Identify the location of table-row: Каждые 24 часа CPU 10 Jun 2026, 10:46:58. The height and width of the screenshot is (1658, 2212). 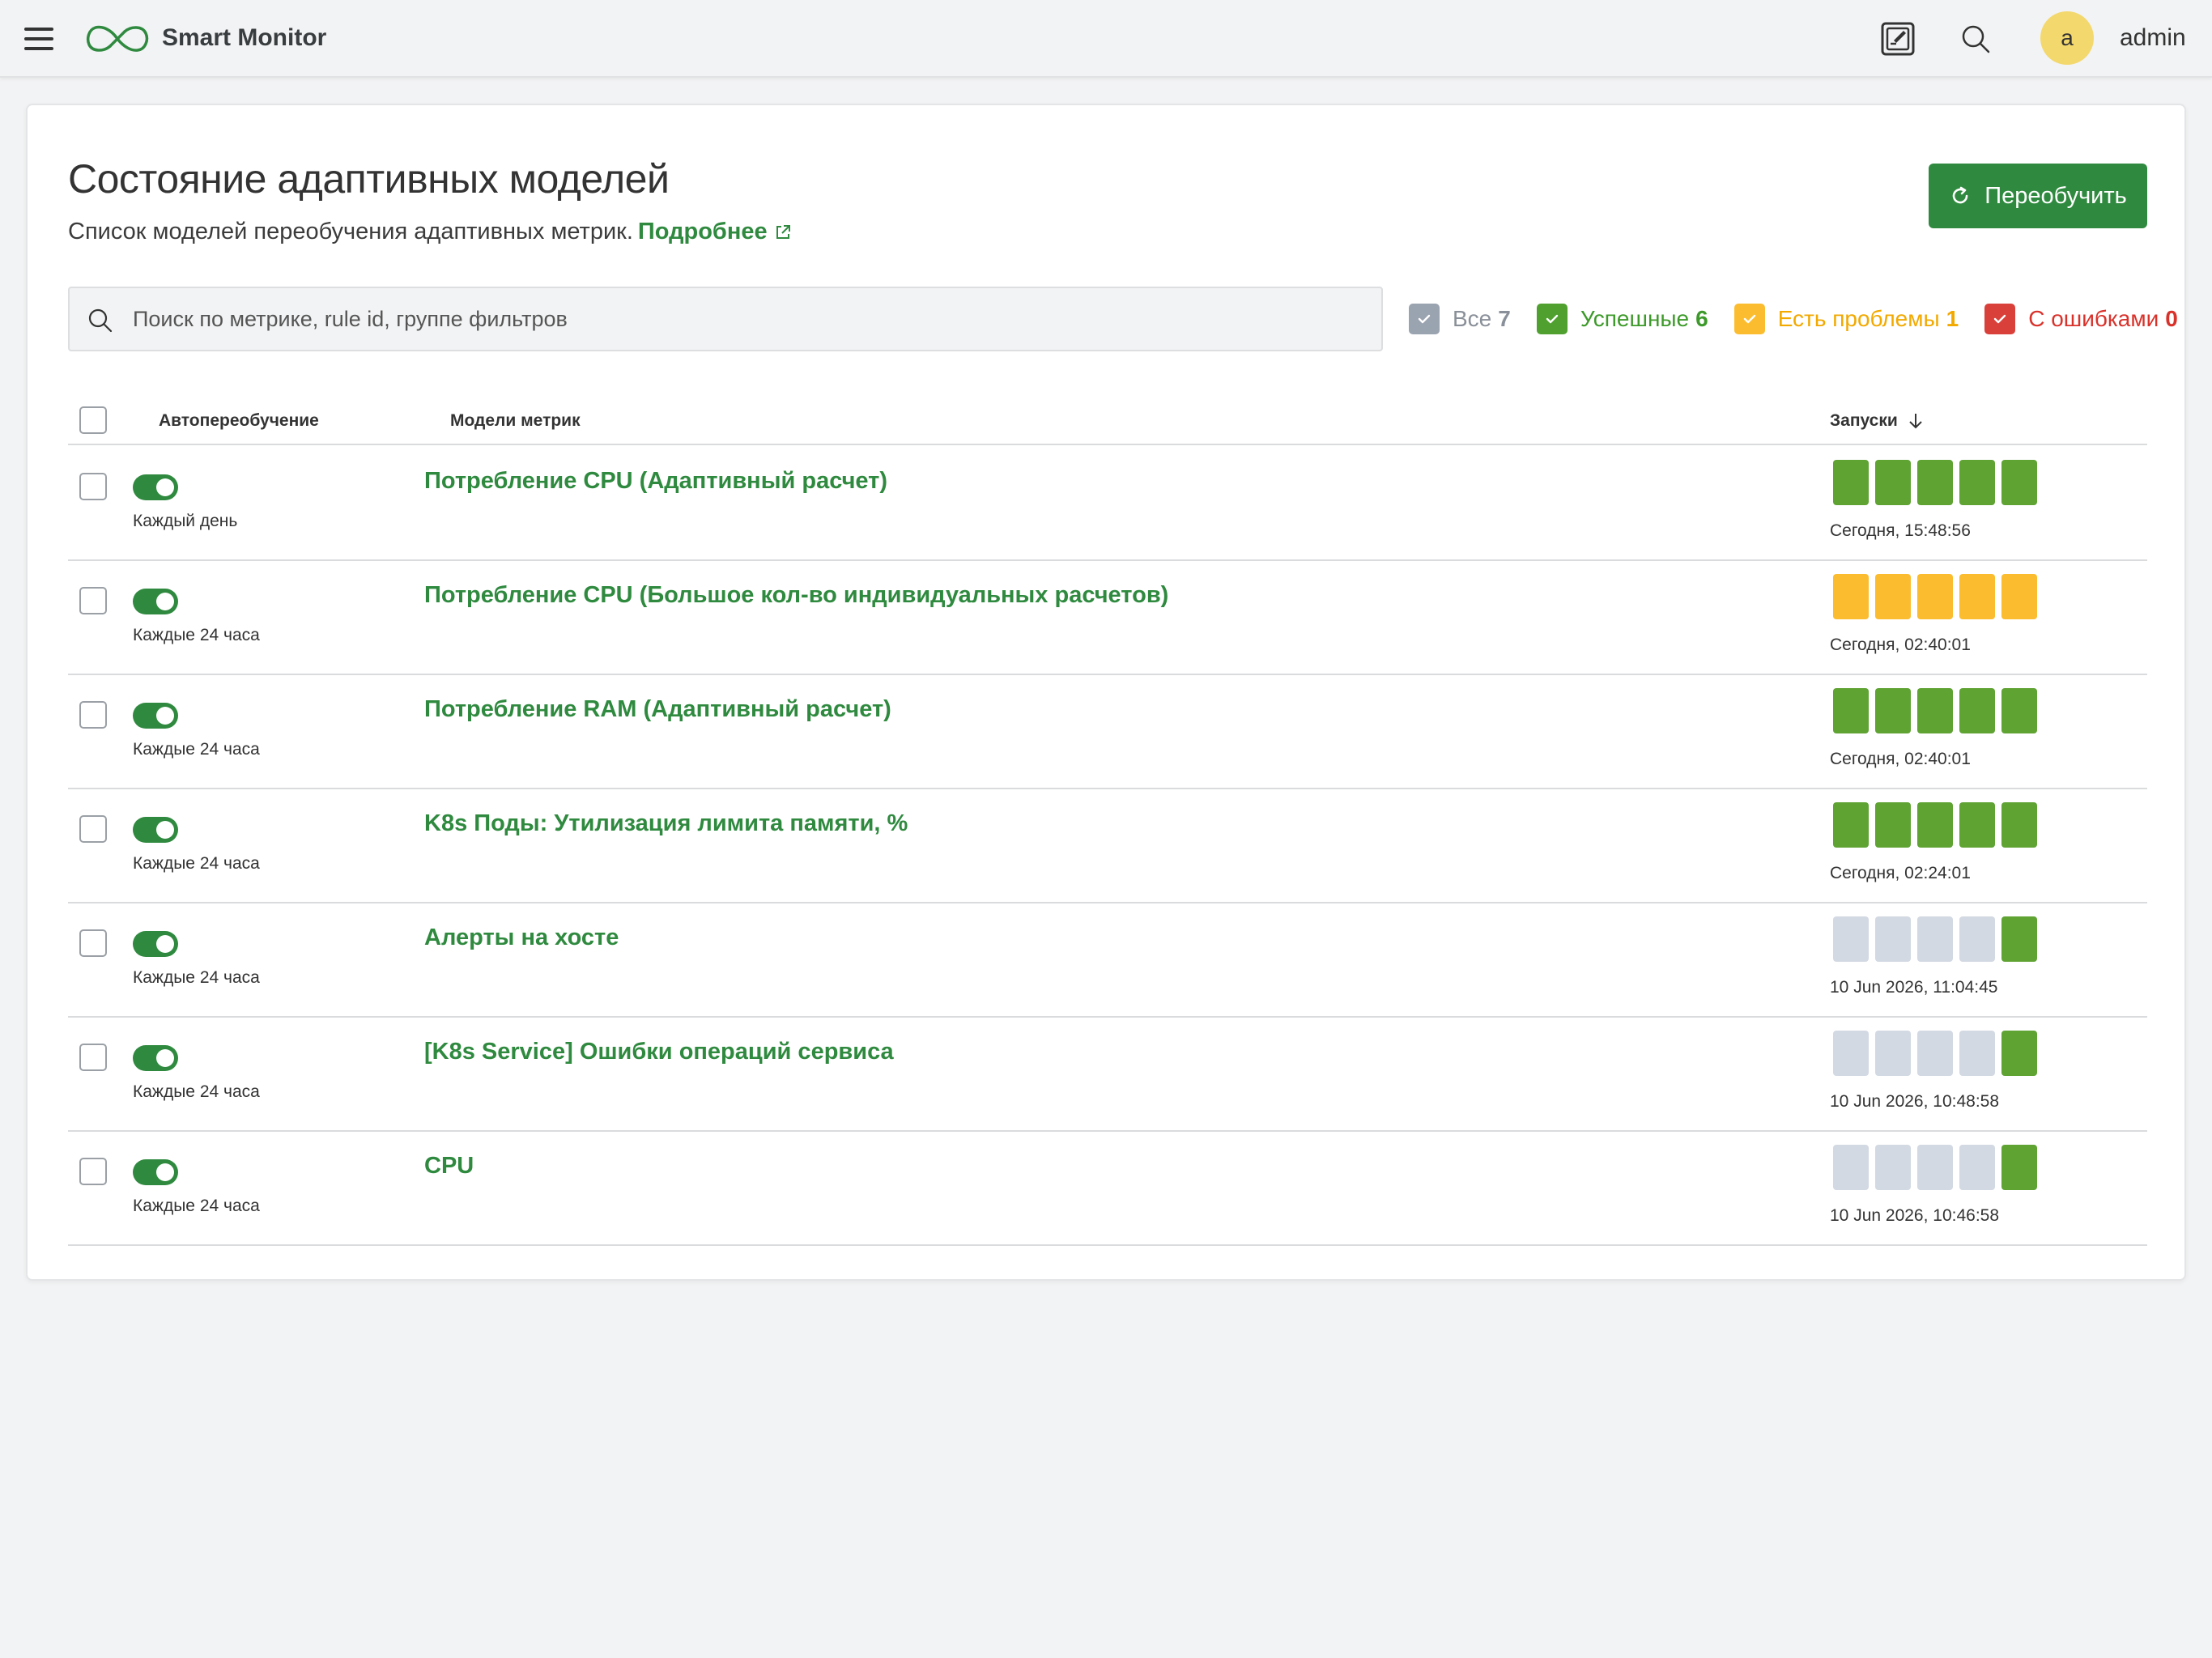
(1107, 1189).